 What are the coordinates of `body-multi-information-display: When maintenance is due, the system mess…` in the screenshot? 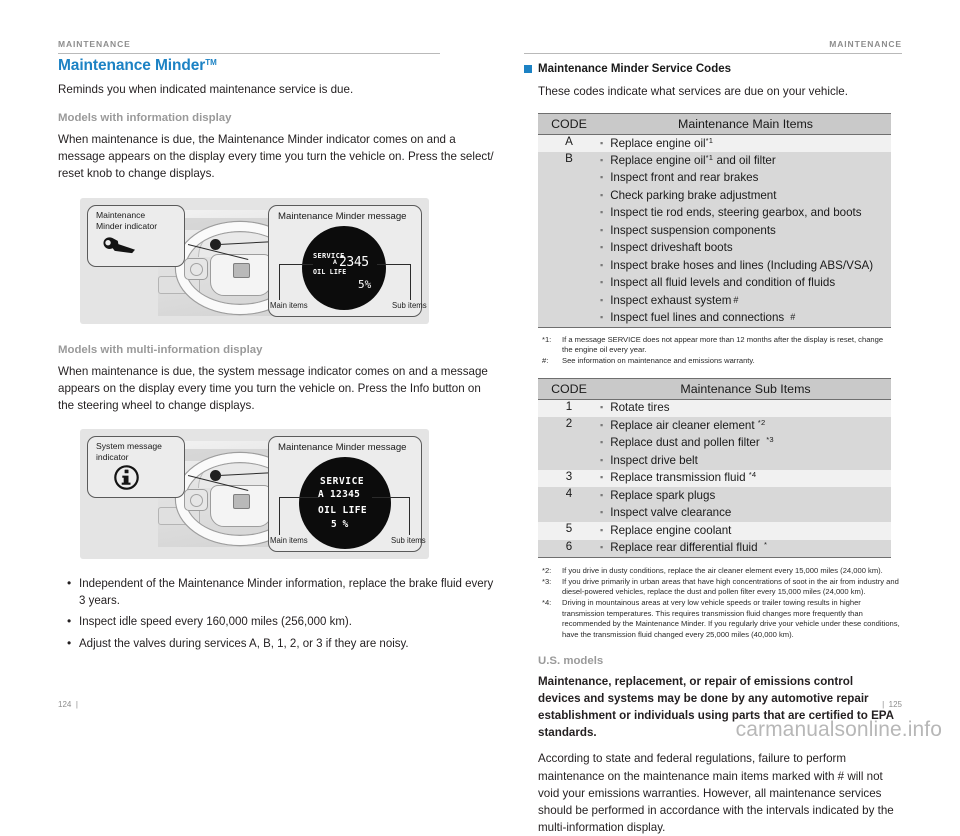 It's located at (273, 388).